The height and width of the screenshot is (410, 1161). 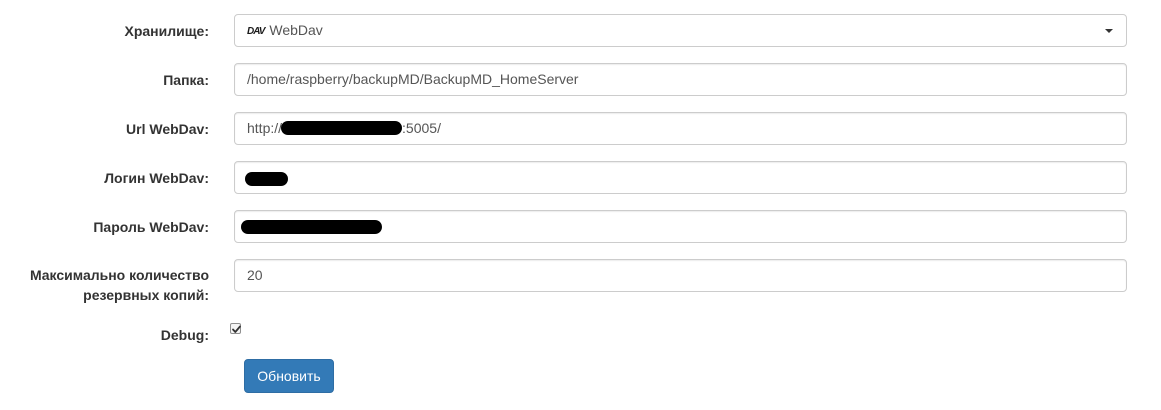 I want to click on password-label: Пароль WebDav:, so click(x=151, y=227).